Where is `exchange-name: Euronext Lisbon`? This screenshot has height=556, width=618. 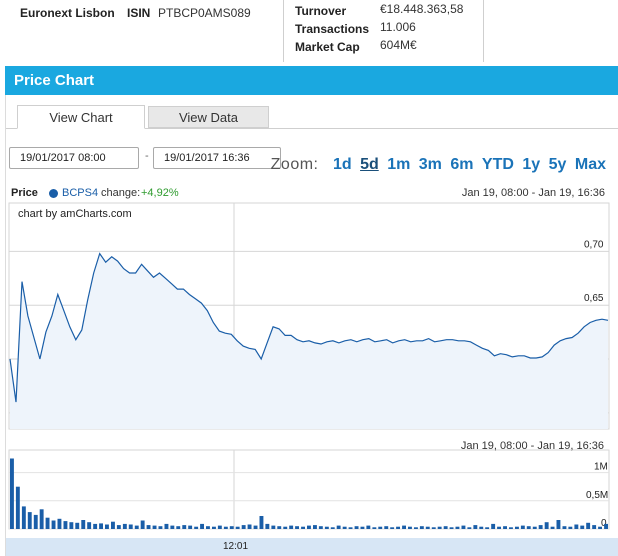 exchange-name: Euronext Lisbon is located at coordinates (67, 13).